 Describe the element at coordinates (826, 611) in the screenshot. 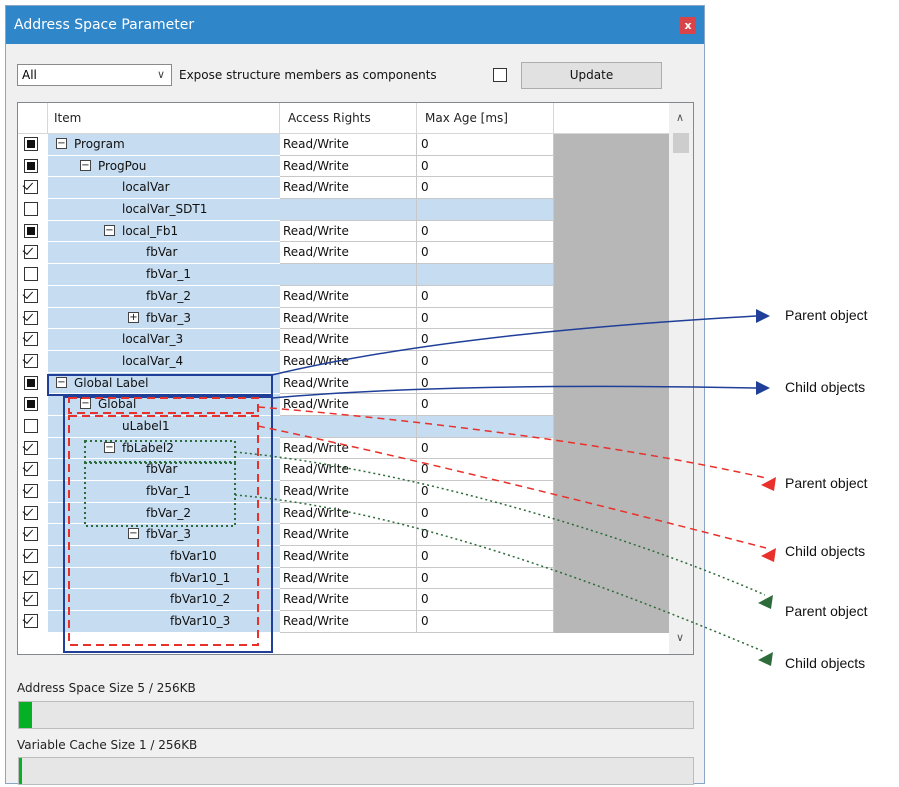

I see `annotation-green-parent: Parent object` at that location.